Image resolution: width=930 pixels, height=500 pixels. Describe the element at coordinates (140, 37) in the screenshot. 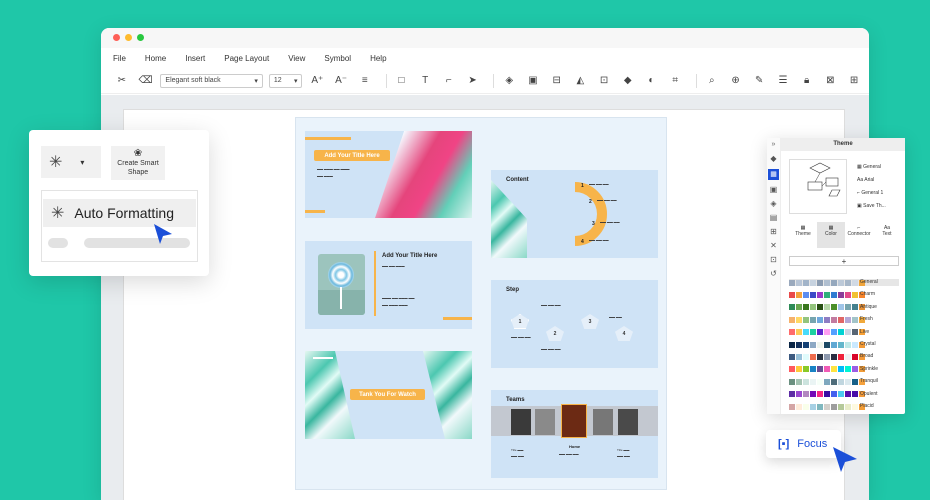

I see `maximize-window-button` at that location.